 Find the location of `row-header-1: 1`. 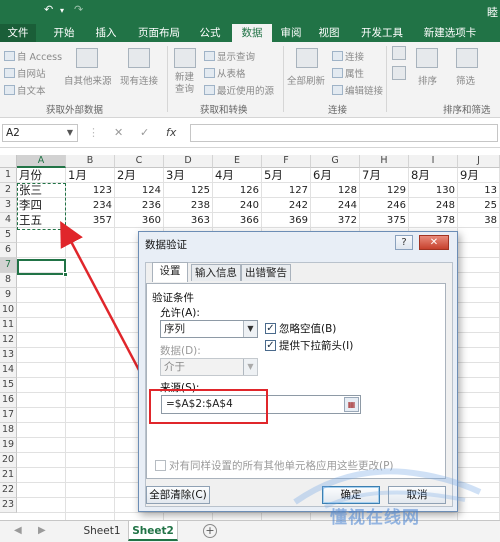

row-header-1: 1 is located at coordinates (8, 175).